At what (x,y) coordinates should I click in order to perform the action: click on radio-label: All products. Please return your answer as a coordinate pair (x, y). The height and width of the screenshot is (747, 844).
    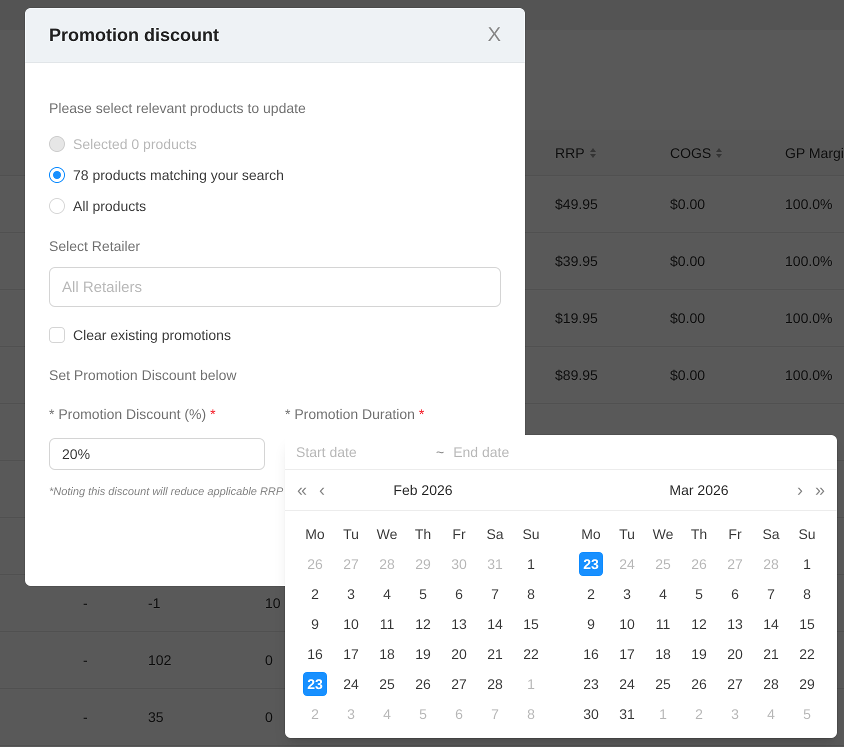
    Looking at the image, I should click on (109, 206).